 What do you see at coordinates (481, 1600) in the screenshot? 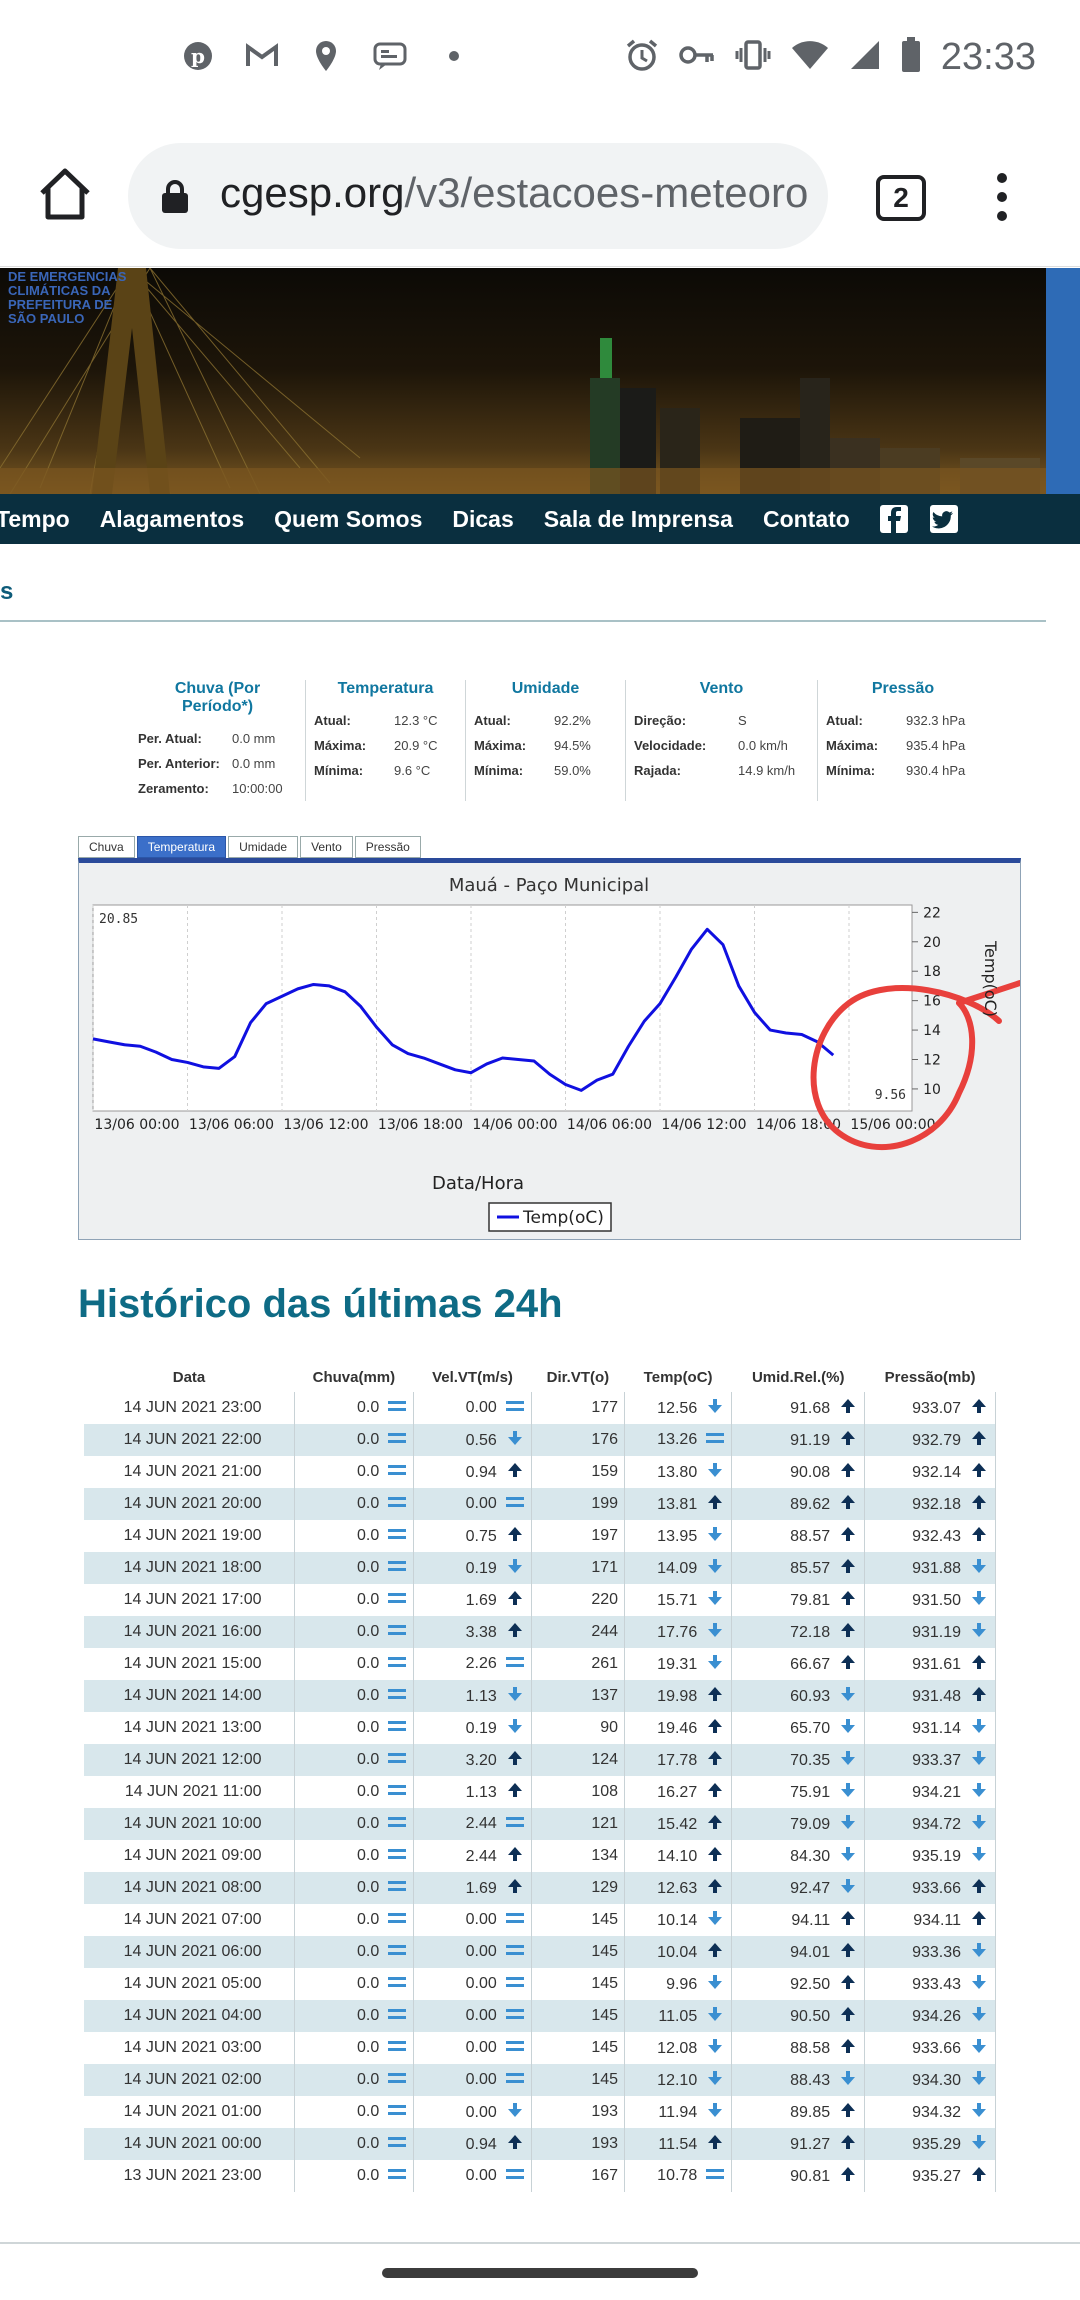
I see `cell-value: 1.69` at bounding box center [481, 1600].